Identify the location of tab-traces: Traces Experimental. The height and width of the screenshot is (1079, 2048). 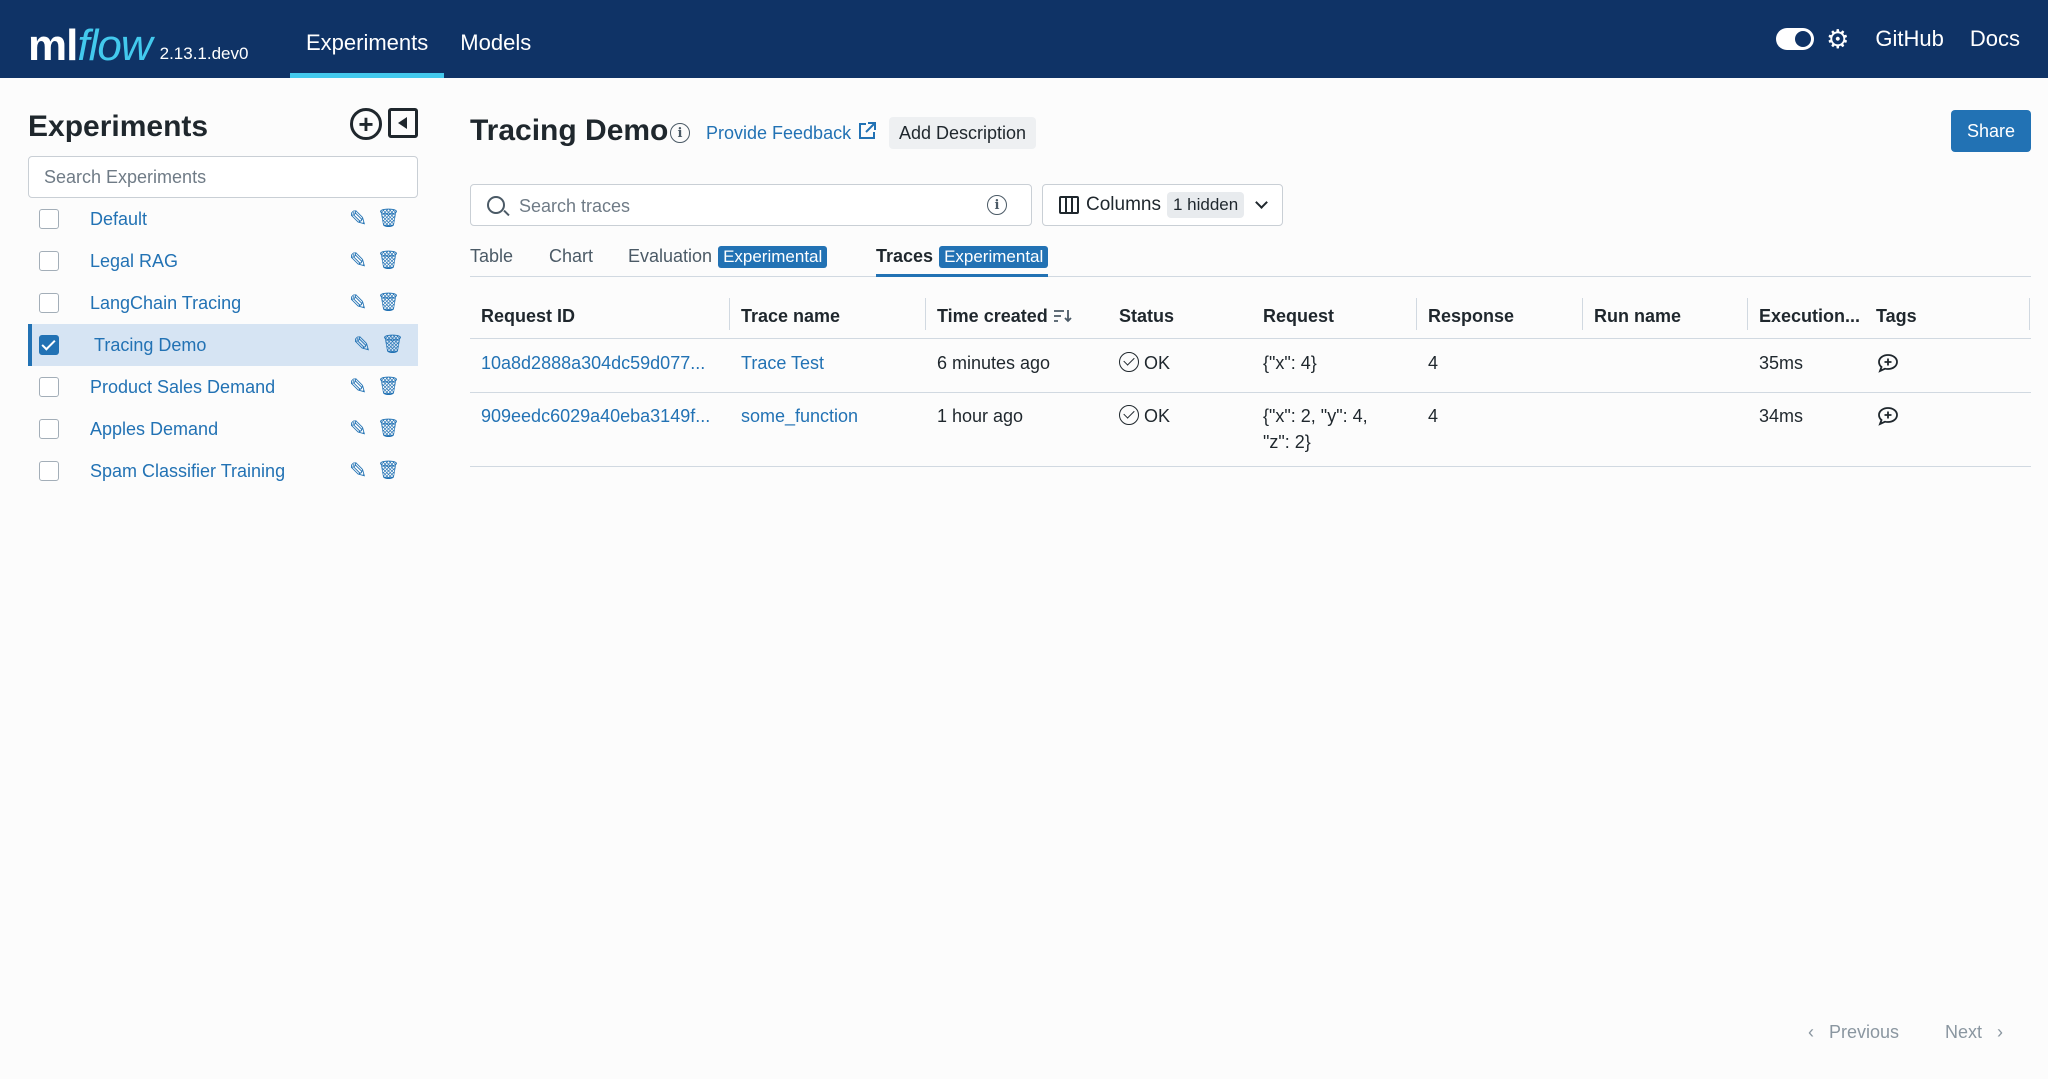
(962, 261).